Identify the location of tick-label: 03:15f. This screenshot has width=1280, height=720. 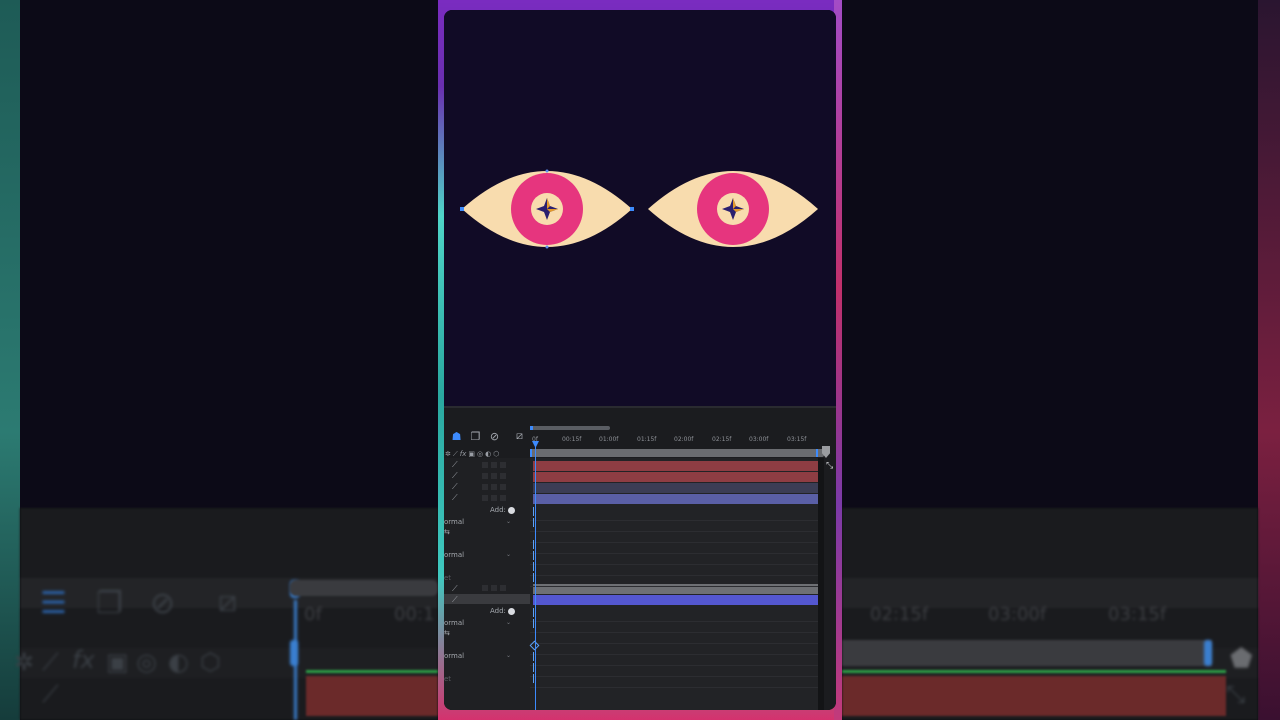
(797, 439).